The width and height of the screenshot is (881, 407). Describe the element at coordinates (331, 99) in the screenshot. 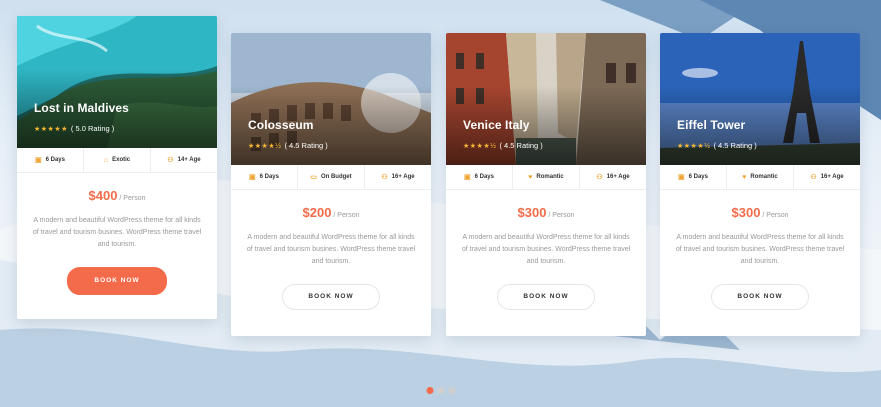

I see `tour-photo: Colosseum ★★★★½( 4.5 Rating )` at that location.